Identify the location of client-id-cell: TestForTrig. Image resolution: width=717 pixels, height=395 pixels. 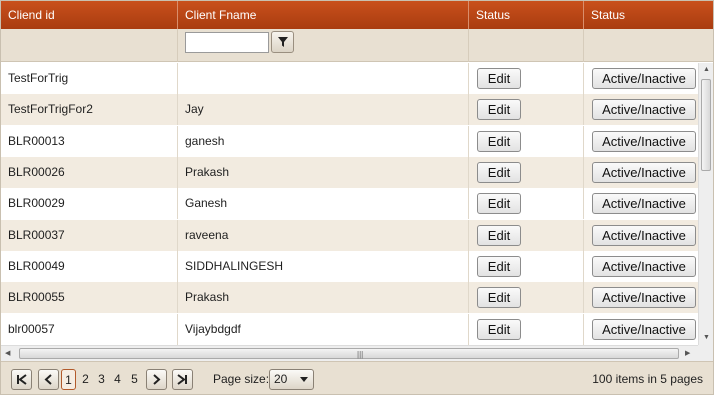
(89, 78).